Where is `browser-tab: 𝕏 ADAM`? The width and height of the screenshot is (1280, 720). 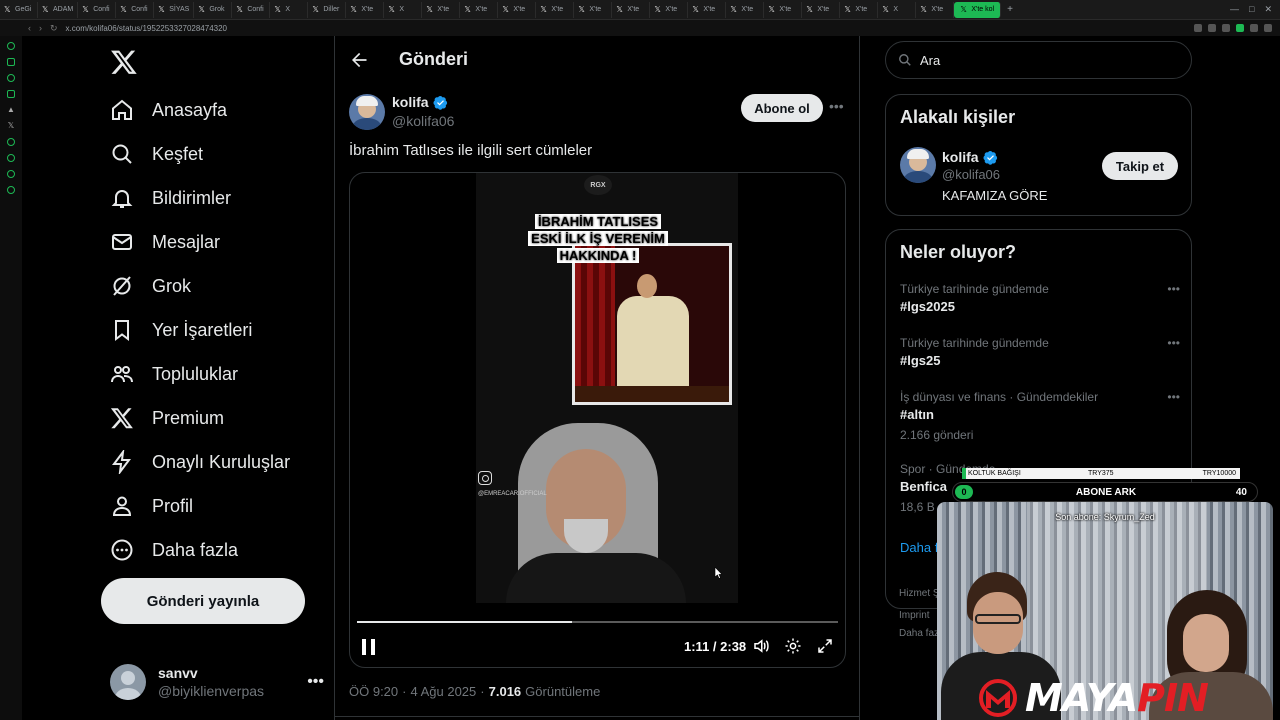
browser-tab: 𝕏 ADAM is located at coordinates (58, 9).